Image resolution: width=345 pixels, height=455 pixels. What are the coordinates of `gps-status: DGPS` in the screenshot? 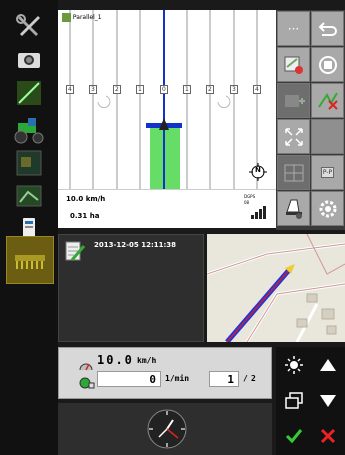 It's located at (250, 196).